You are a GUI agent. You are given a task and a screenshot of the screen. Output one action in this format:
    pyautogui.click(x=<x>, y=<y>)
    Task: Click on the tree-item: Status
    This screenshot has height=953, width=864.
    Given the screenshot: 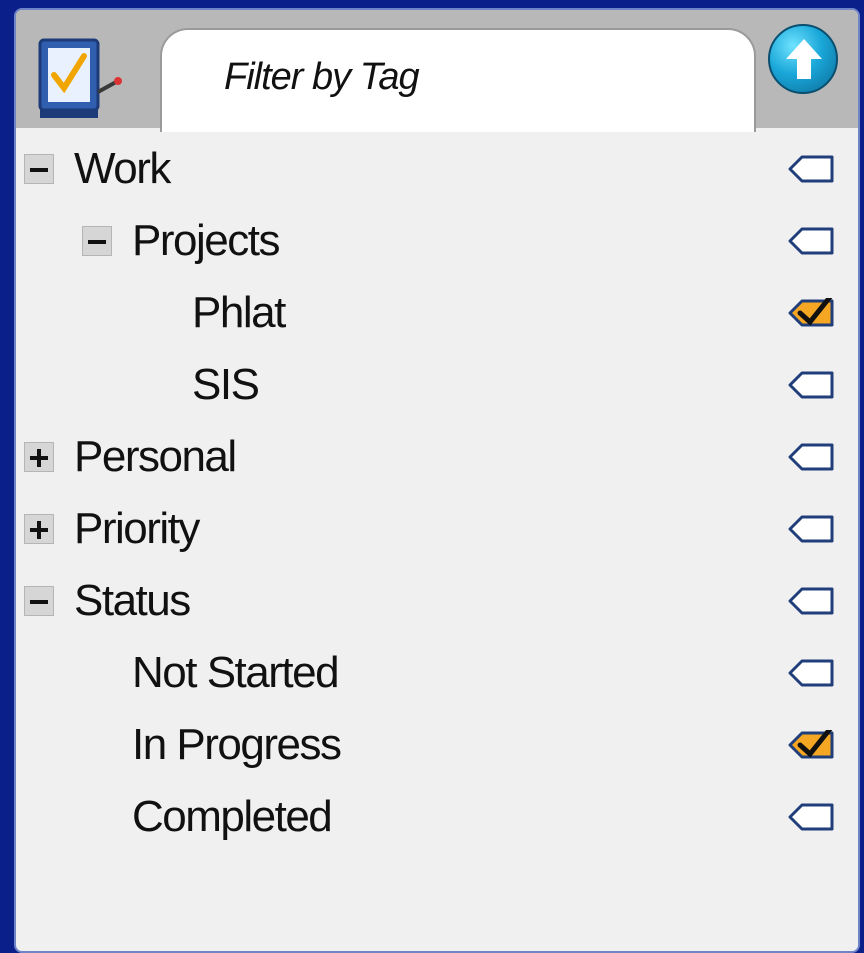 What is the action you would take?
    pyautogui.click(x=437, y=600)
    